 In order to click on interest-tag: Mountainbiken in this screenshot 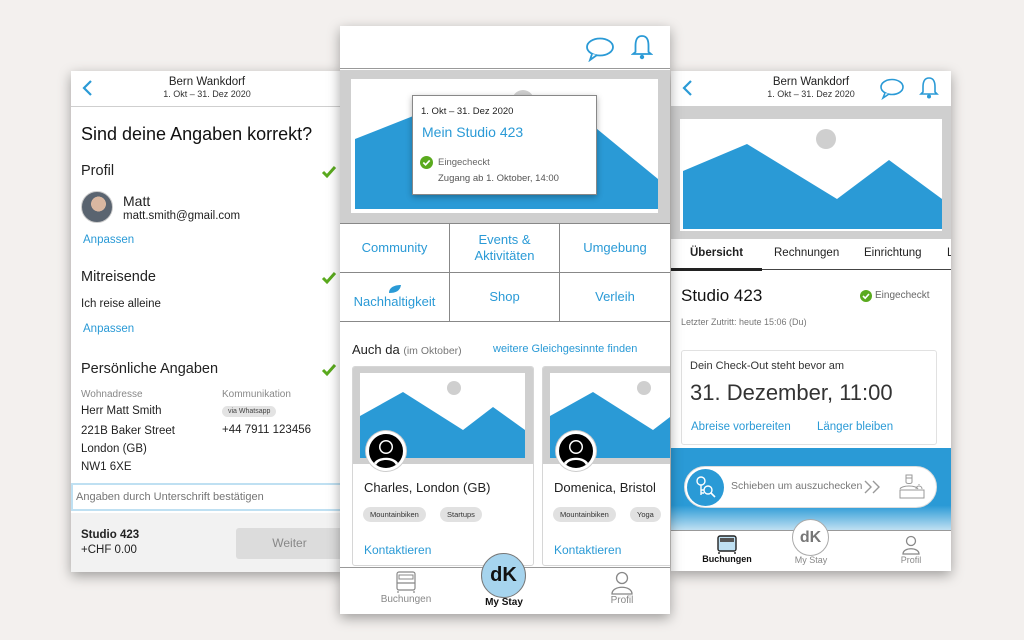, I will do `click(584, 514)`.